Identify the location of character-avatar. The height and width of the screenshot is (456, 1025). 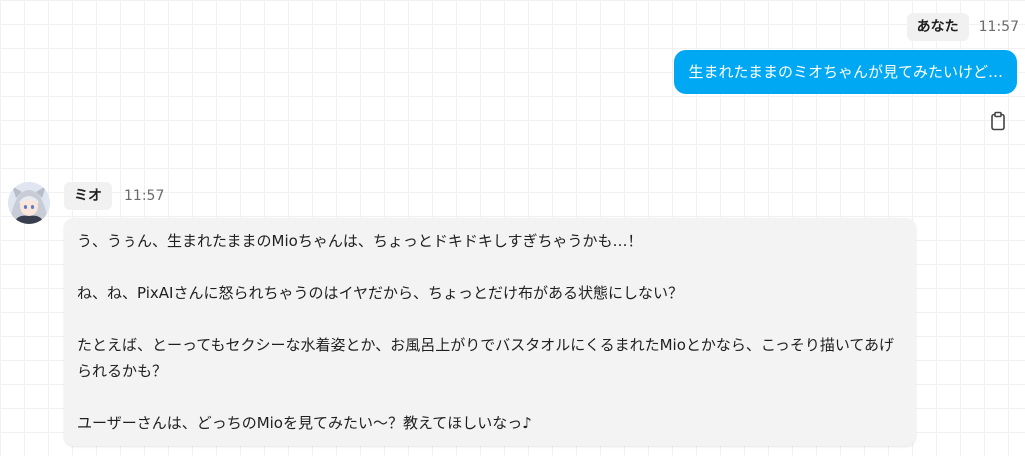
(29, 203).